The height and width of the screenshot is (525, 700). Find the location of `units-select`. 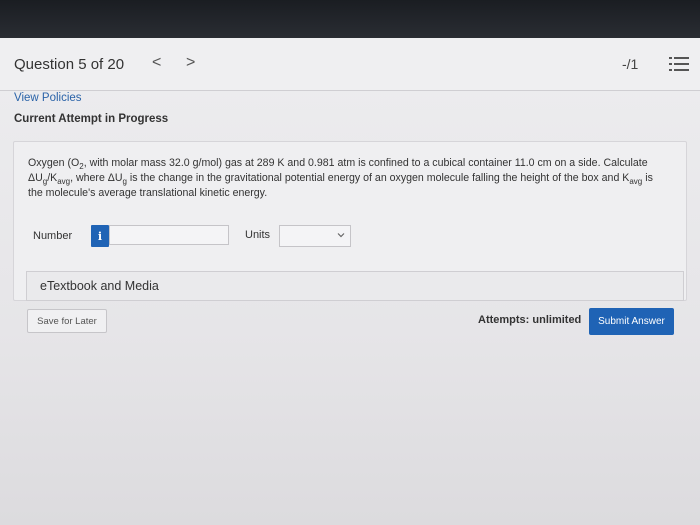

units-select is located at coordinates (315, 236).